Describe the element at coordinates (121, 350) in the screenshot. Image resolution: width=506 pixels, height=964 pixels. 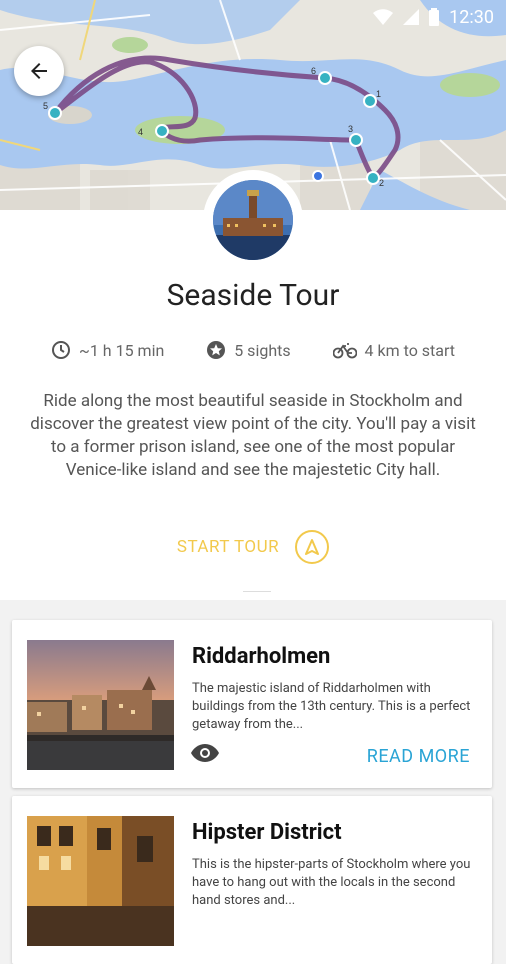
I see `duration-text: ~1 h 15 min` at that location.